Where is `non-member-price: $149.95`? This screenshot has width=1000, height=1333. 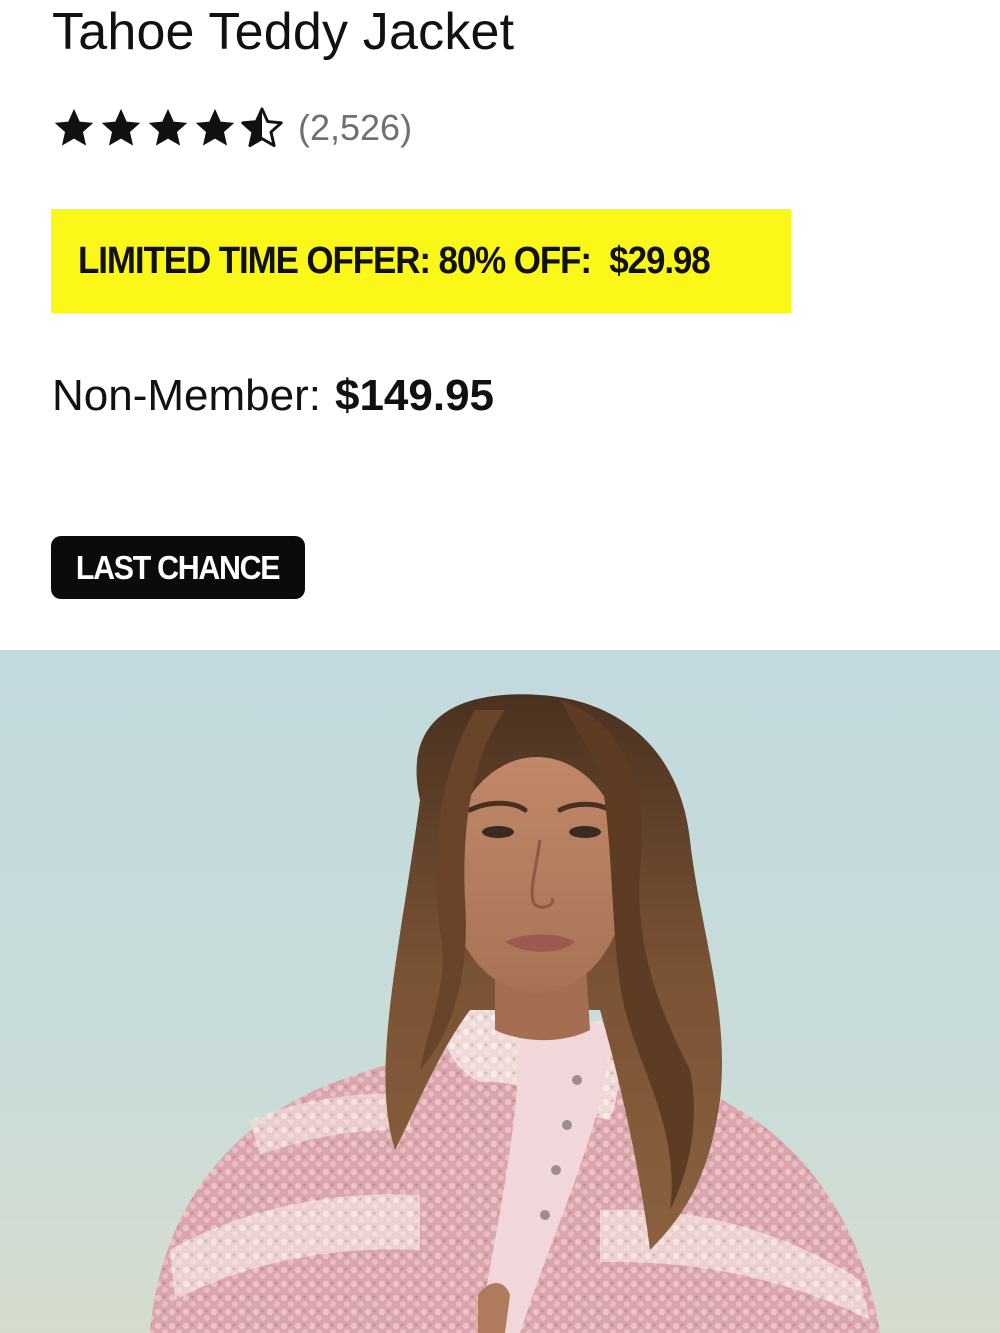 non-member-price: $149.95 is located at coordinates (414, 395).